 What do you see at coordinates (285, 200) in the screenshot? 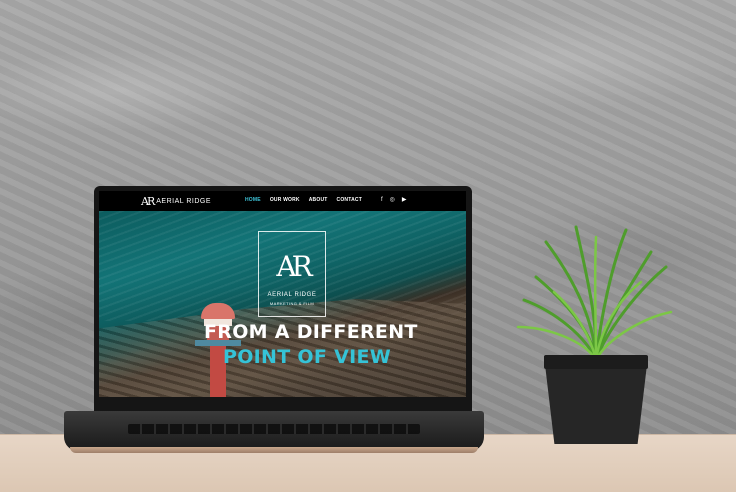
I see `nav-our-work: OUR WORK` at bounding box center [285, 200].